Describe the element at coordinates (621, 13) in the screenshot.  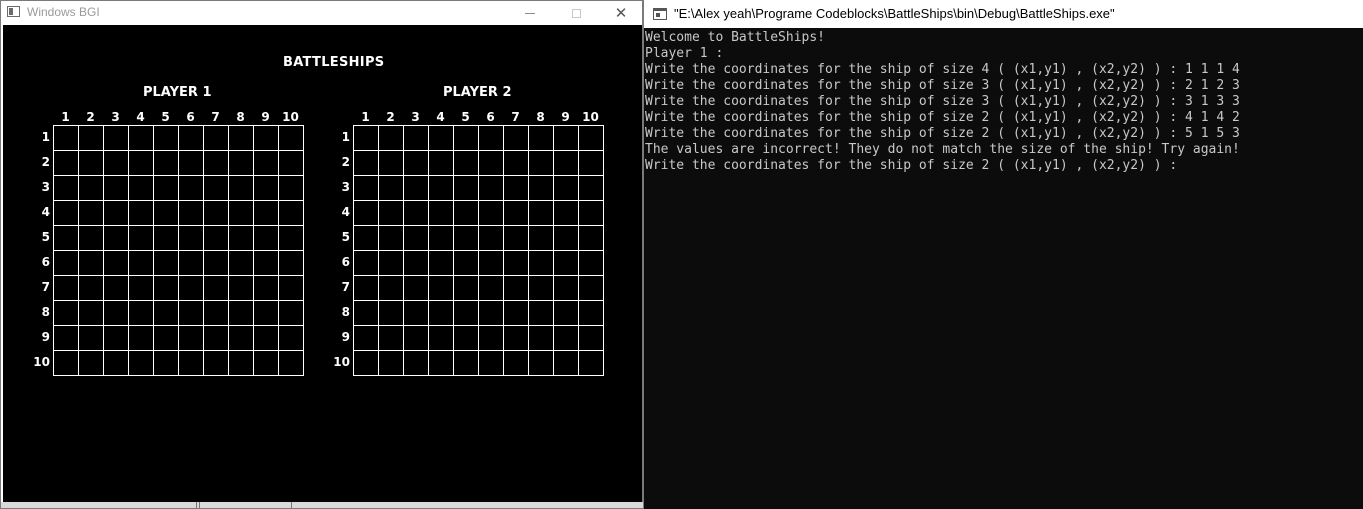
I see `close-button: ✕` at that location.